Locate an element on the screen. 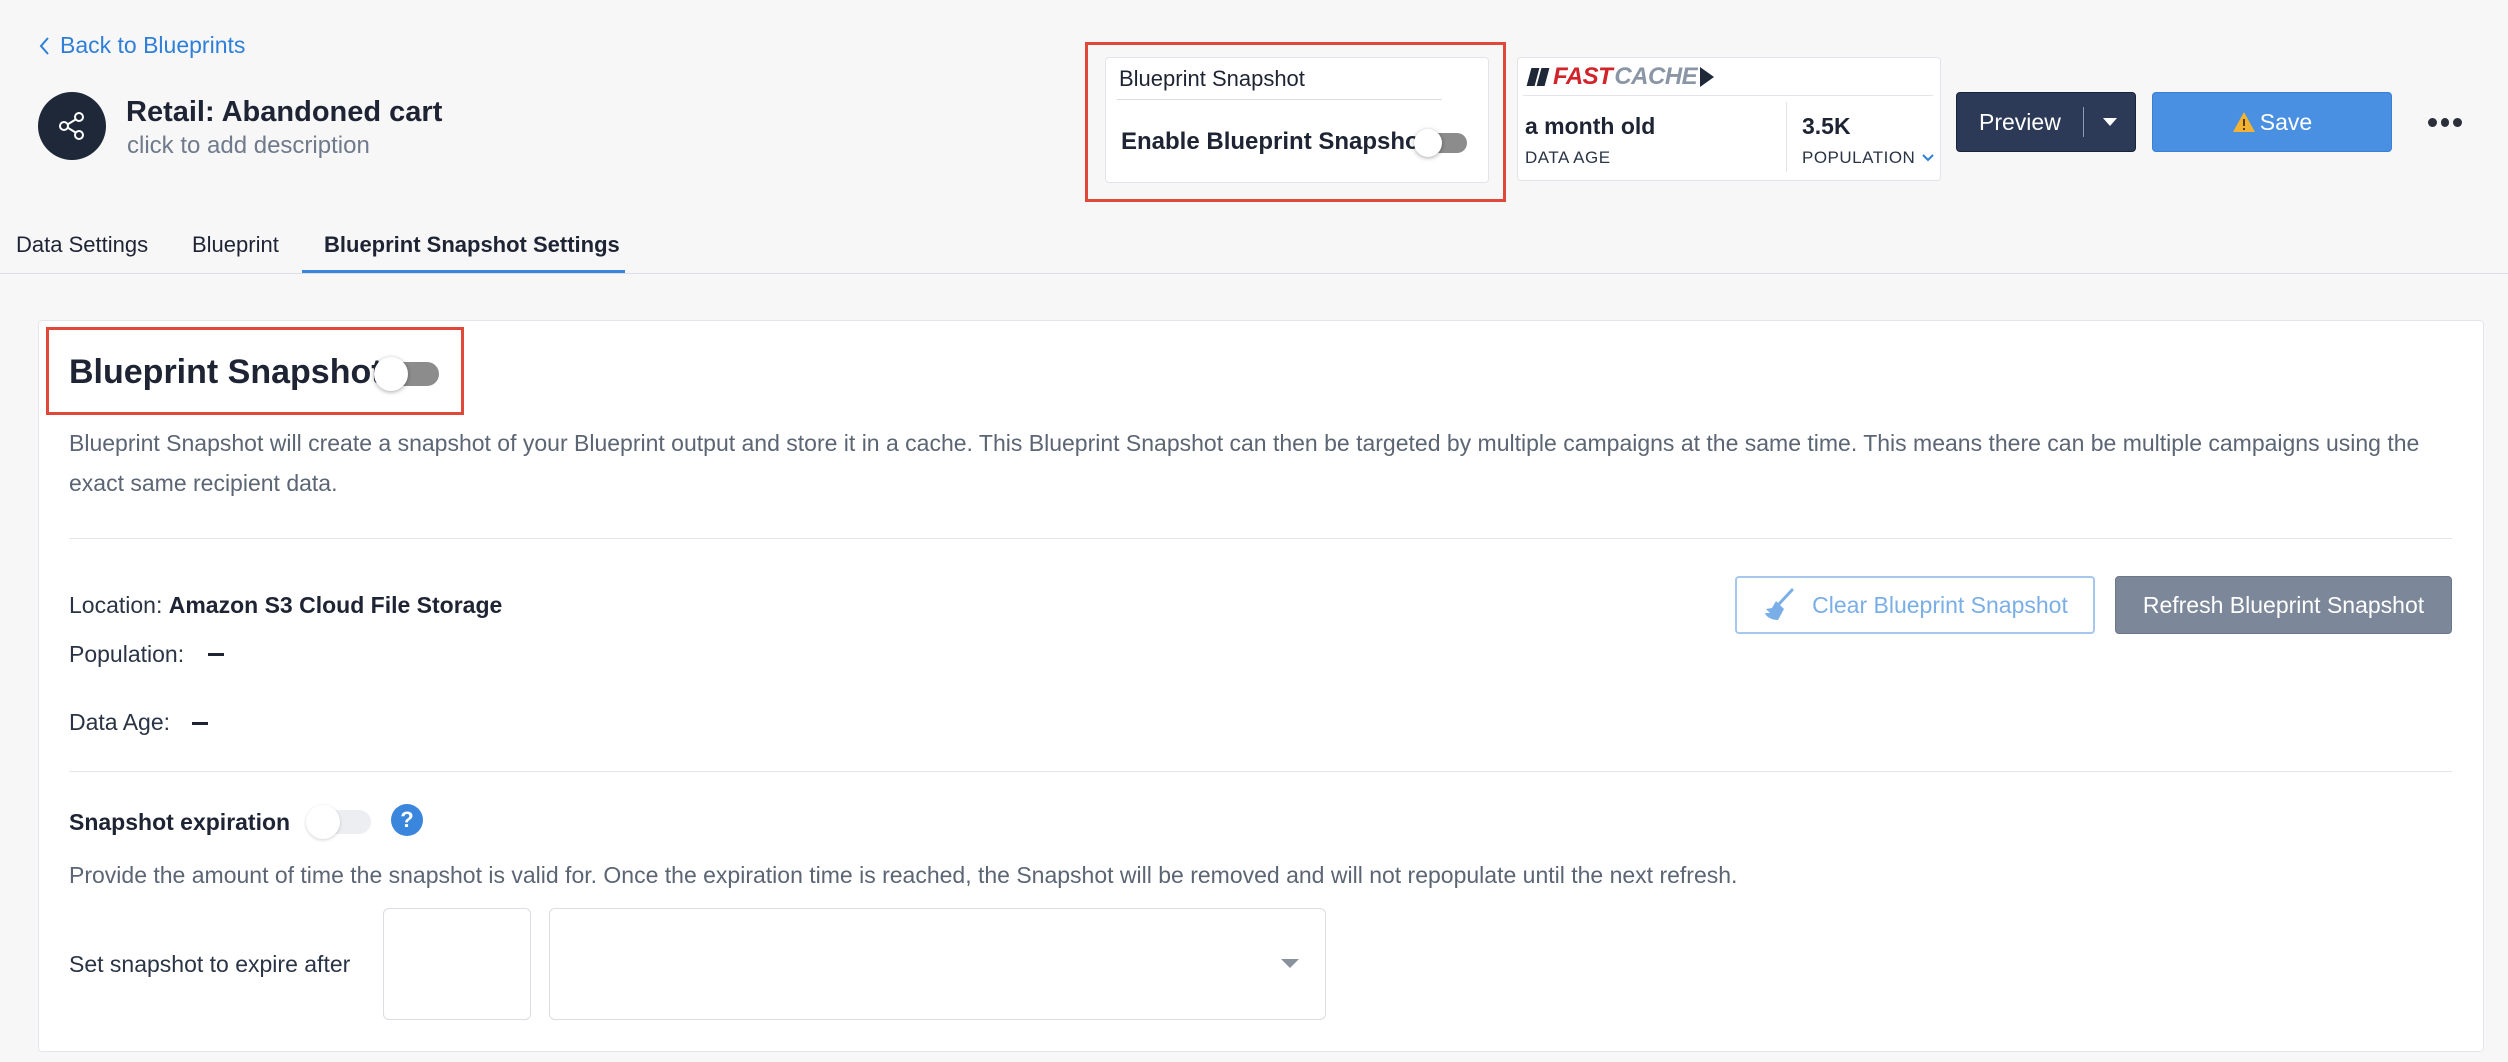 The height and width of the screenshot is (1062, 2508). refresh-snapshot-button: Refresh Blueprint Snapshot is located at coordinates (2283, 605).